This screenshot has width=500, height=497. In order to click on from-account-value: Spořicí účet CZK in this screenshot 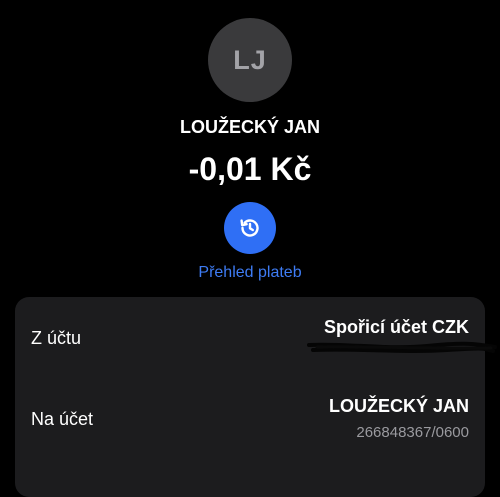, I will do `click(396, 327)`.